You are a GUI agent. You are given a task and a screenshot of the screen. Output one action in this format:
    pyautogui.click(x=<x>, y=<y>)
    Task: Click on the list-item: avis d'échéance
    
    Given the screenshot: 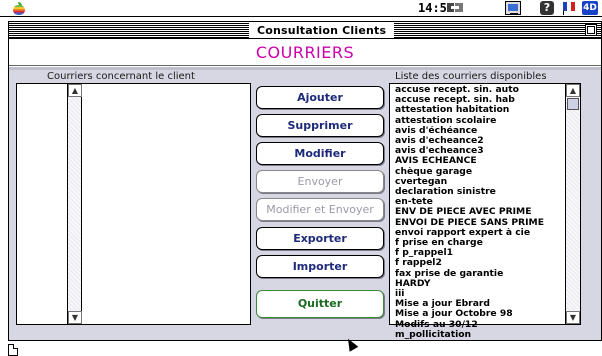 What is the action you would take?
    pyautogui.click(x=480, y=131)
    